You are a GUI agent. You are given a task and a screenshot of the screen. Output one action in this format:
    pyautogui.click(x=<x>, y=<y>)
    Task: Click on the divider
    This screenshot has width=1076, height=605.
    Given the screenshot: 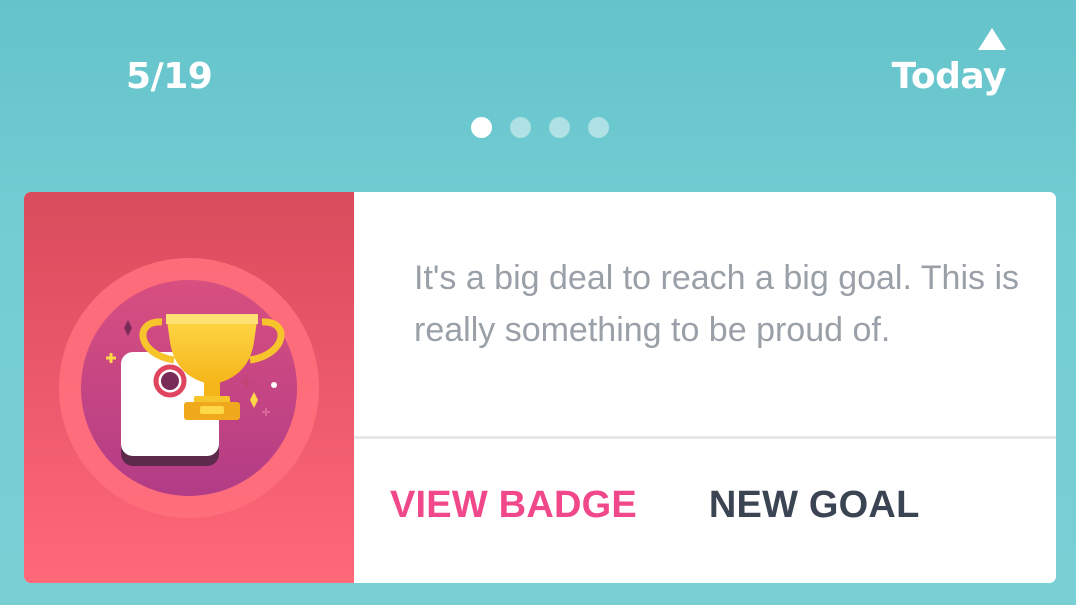 What is the action you would take?
    pyautogui.click(x=705, y=437)
    